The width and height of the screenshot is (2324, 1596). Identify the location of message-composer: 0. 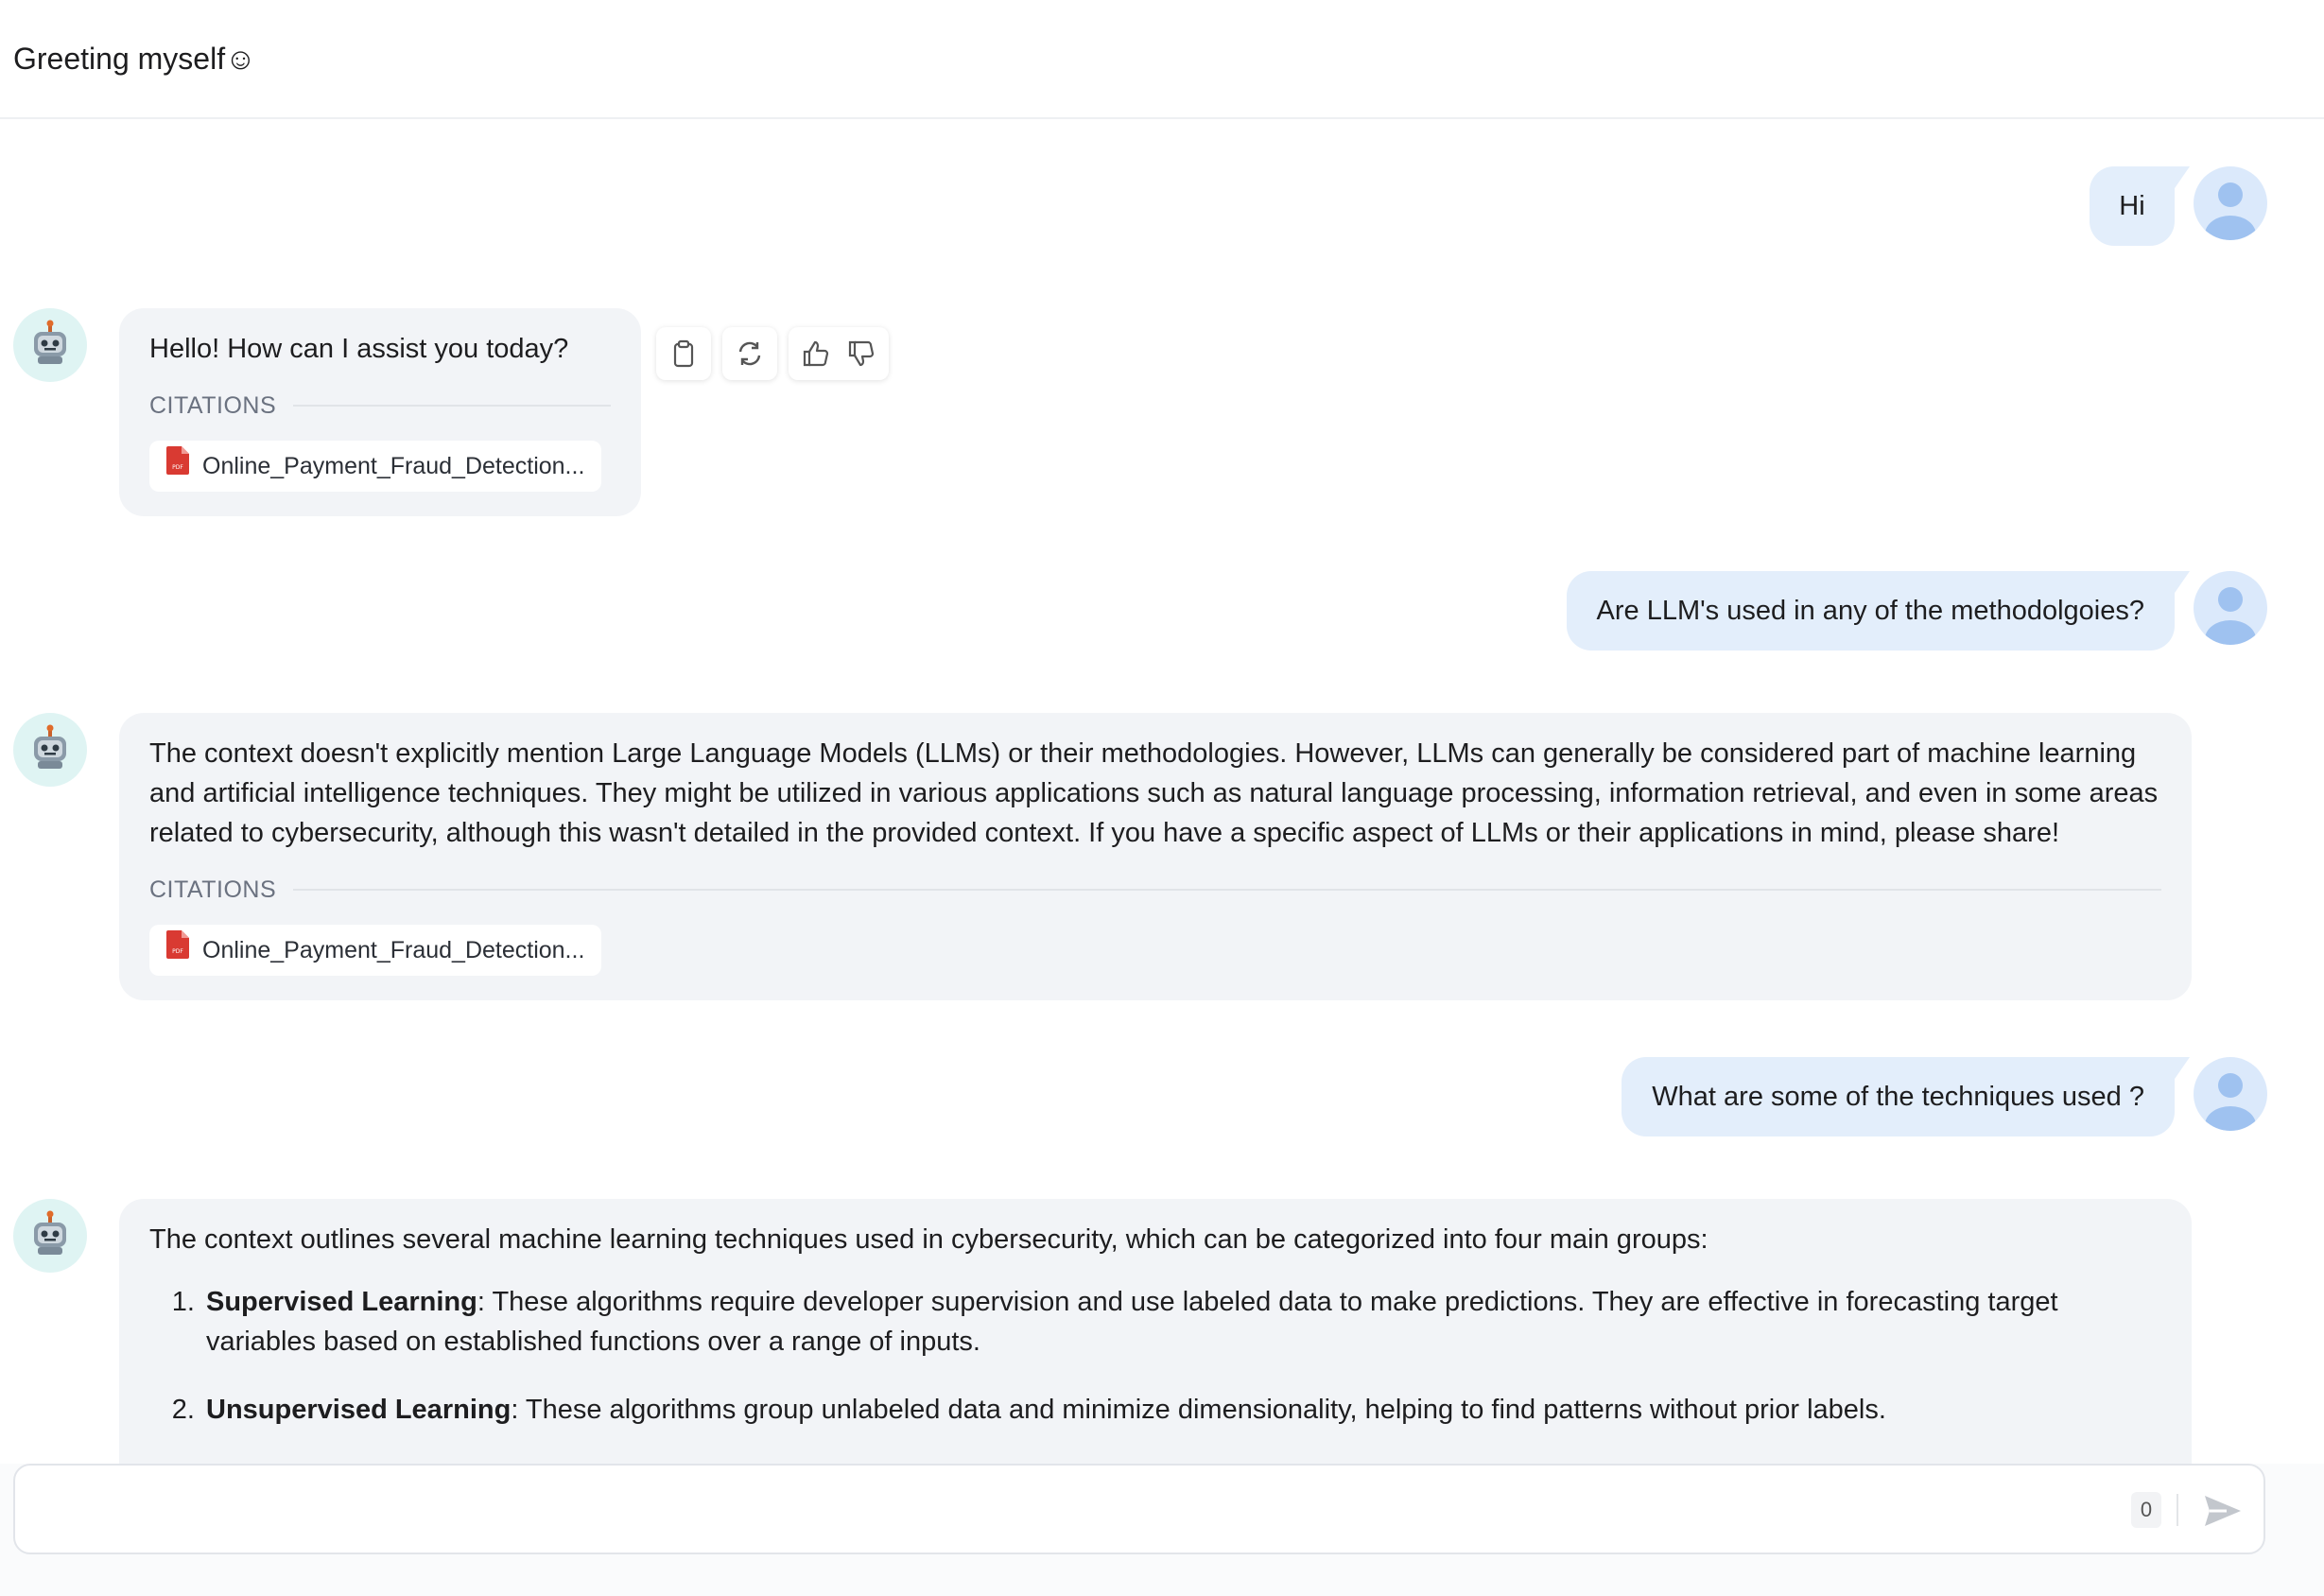
(1139, 1509).